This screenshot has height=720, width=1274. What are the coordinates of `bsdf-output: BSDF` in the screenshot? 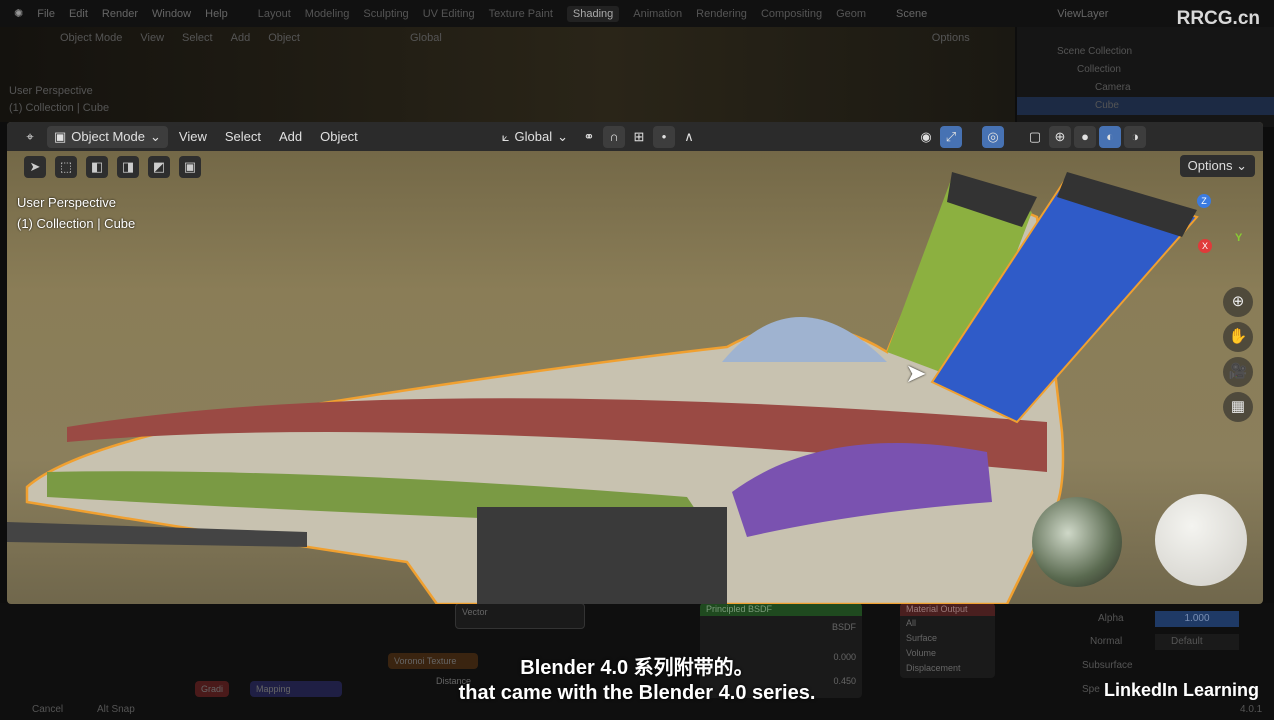 It's located at (843, 627).